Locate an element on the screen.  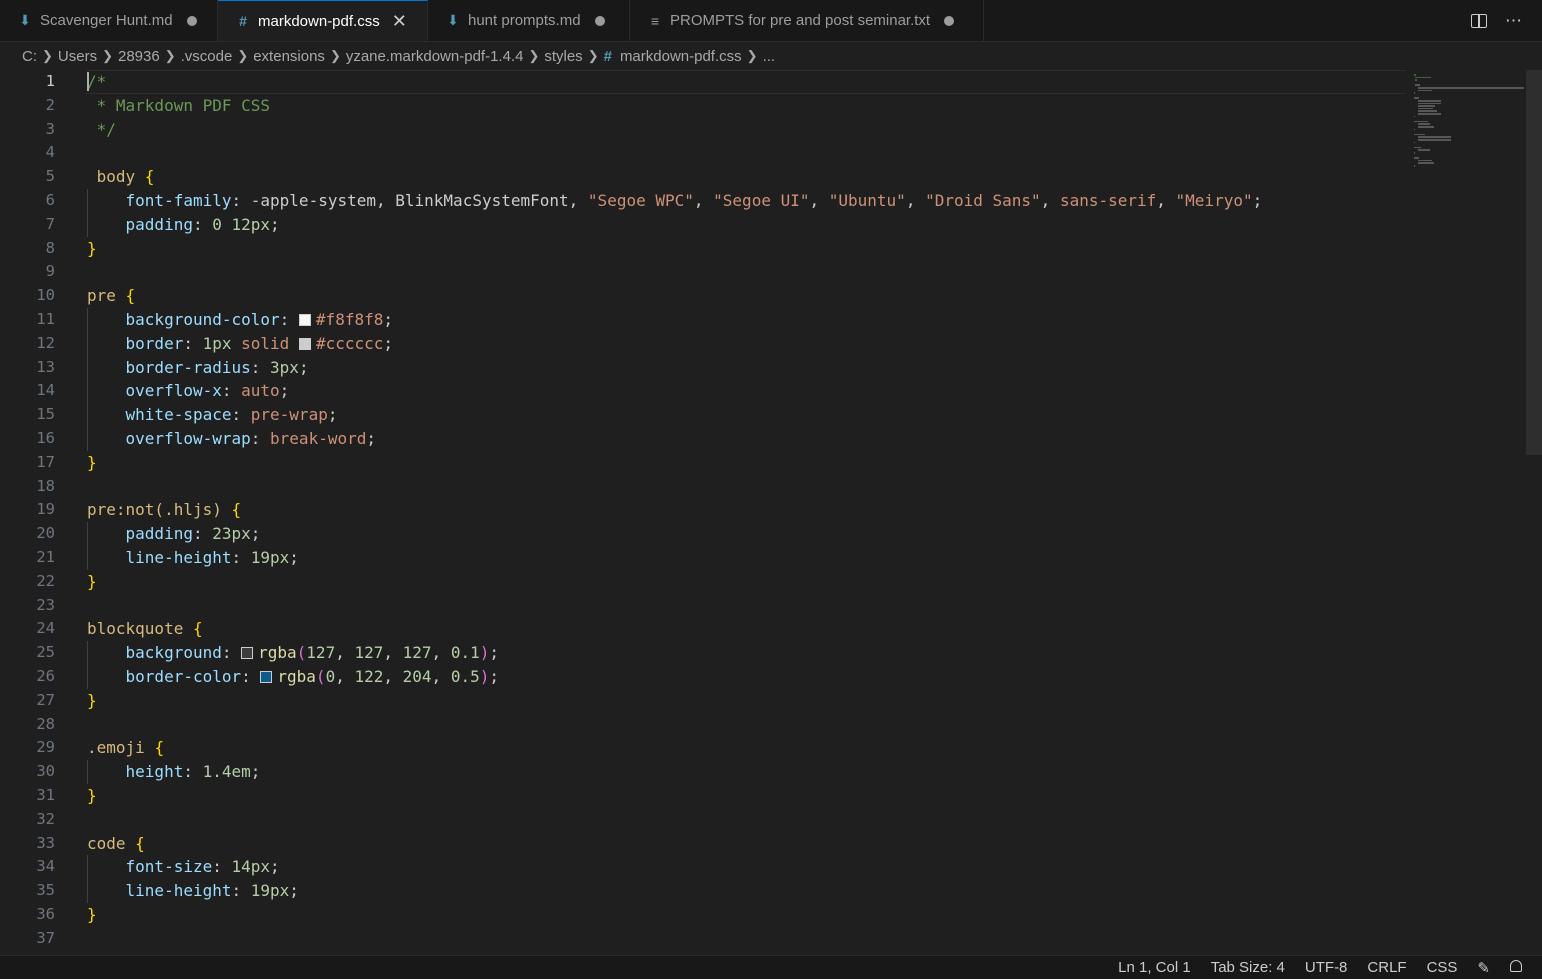
code-line: 37 is located at coordinates (702, 939).